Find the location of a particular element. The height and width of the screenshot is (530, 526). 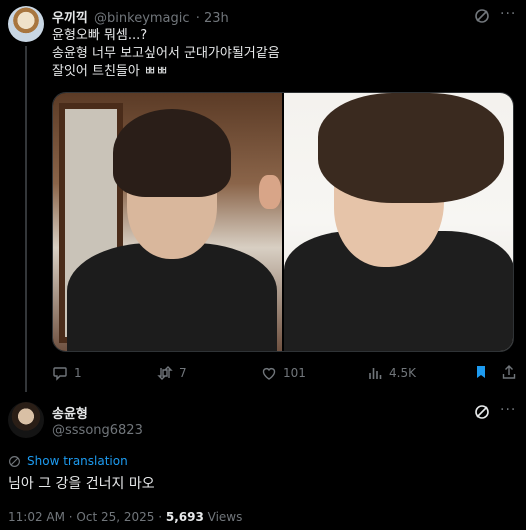

share-icon is located at coordinates (509, 372).